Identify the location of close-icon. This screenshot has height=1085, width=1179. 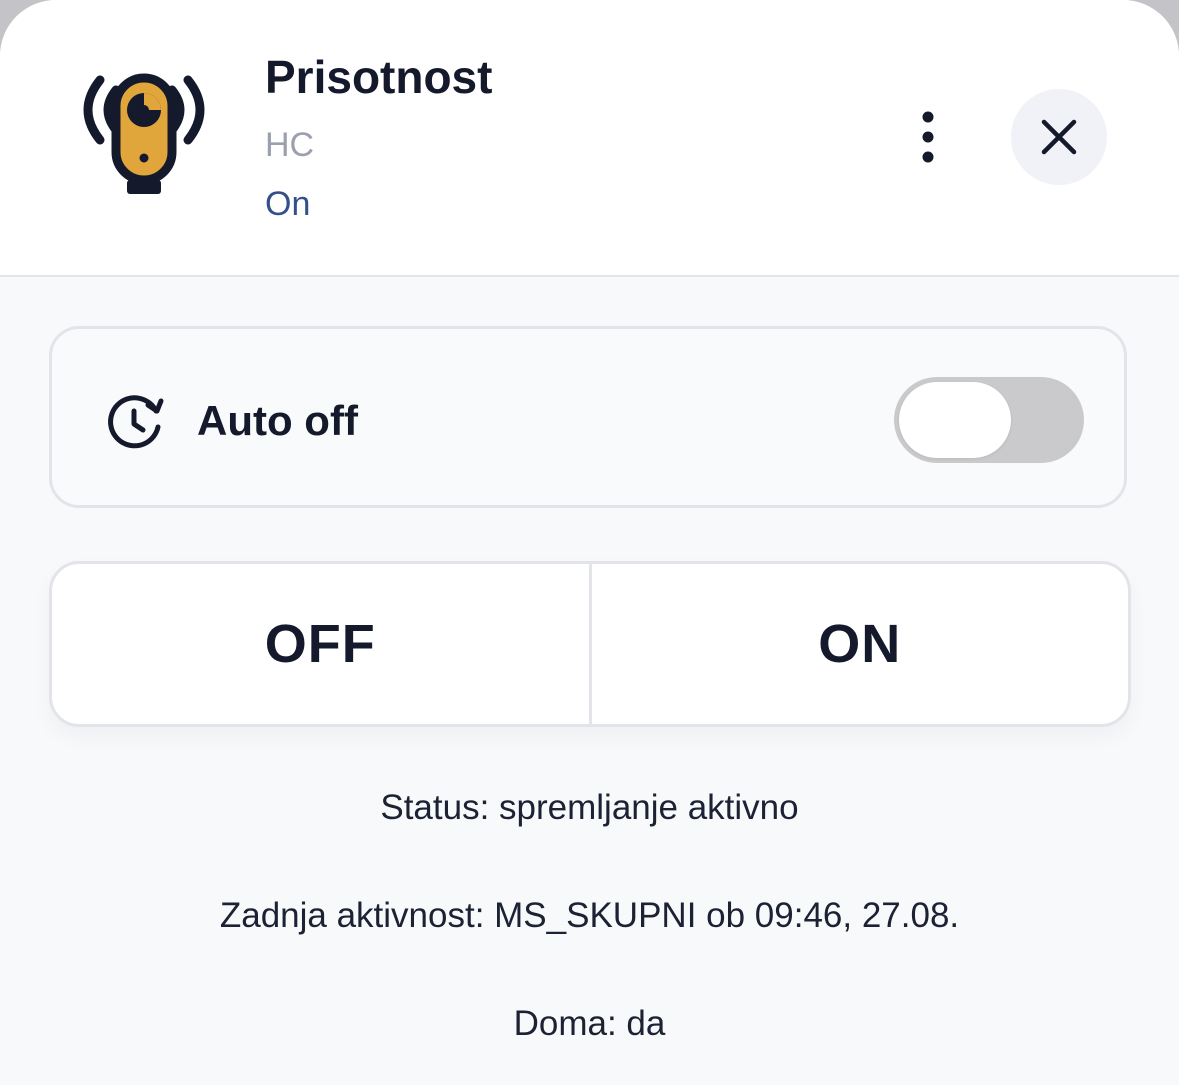
(1059, 137).